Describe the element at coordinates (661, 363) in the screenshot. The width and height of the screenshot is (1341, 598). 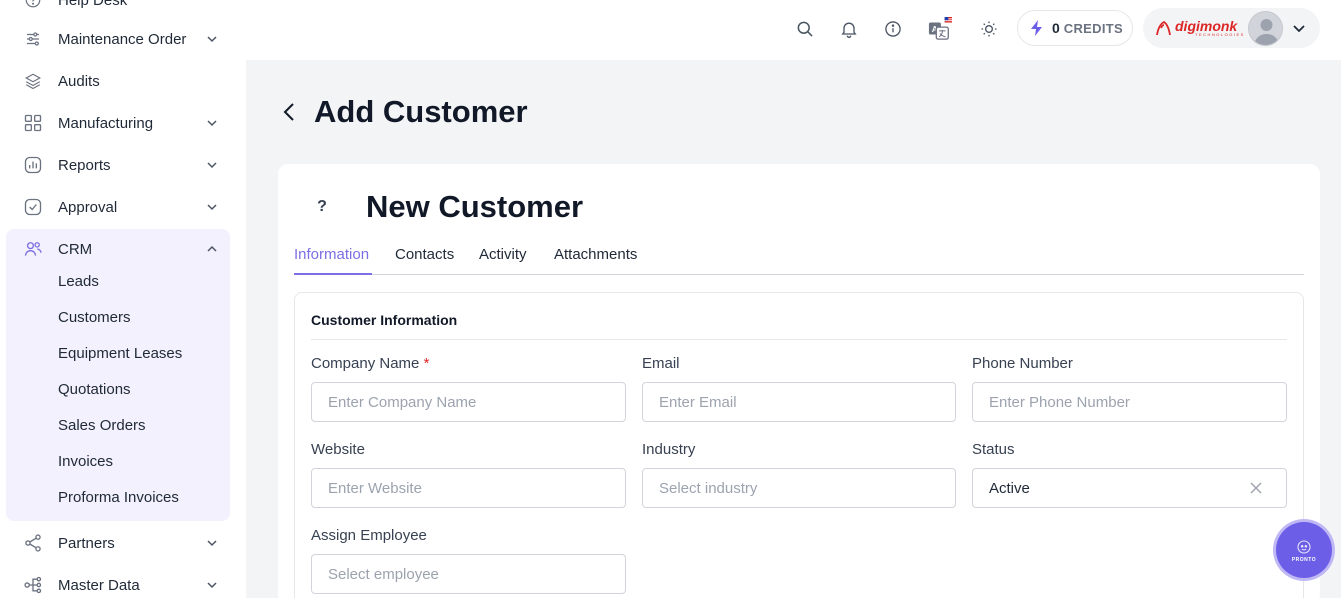
I see `email-label: Email` at that location.